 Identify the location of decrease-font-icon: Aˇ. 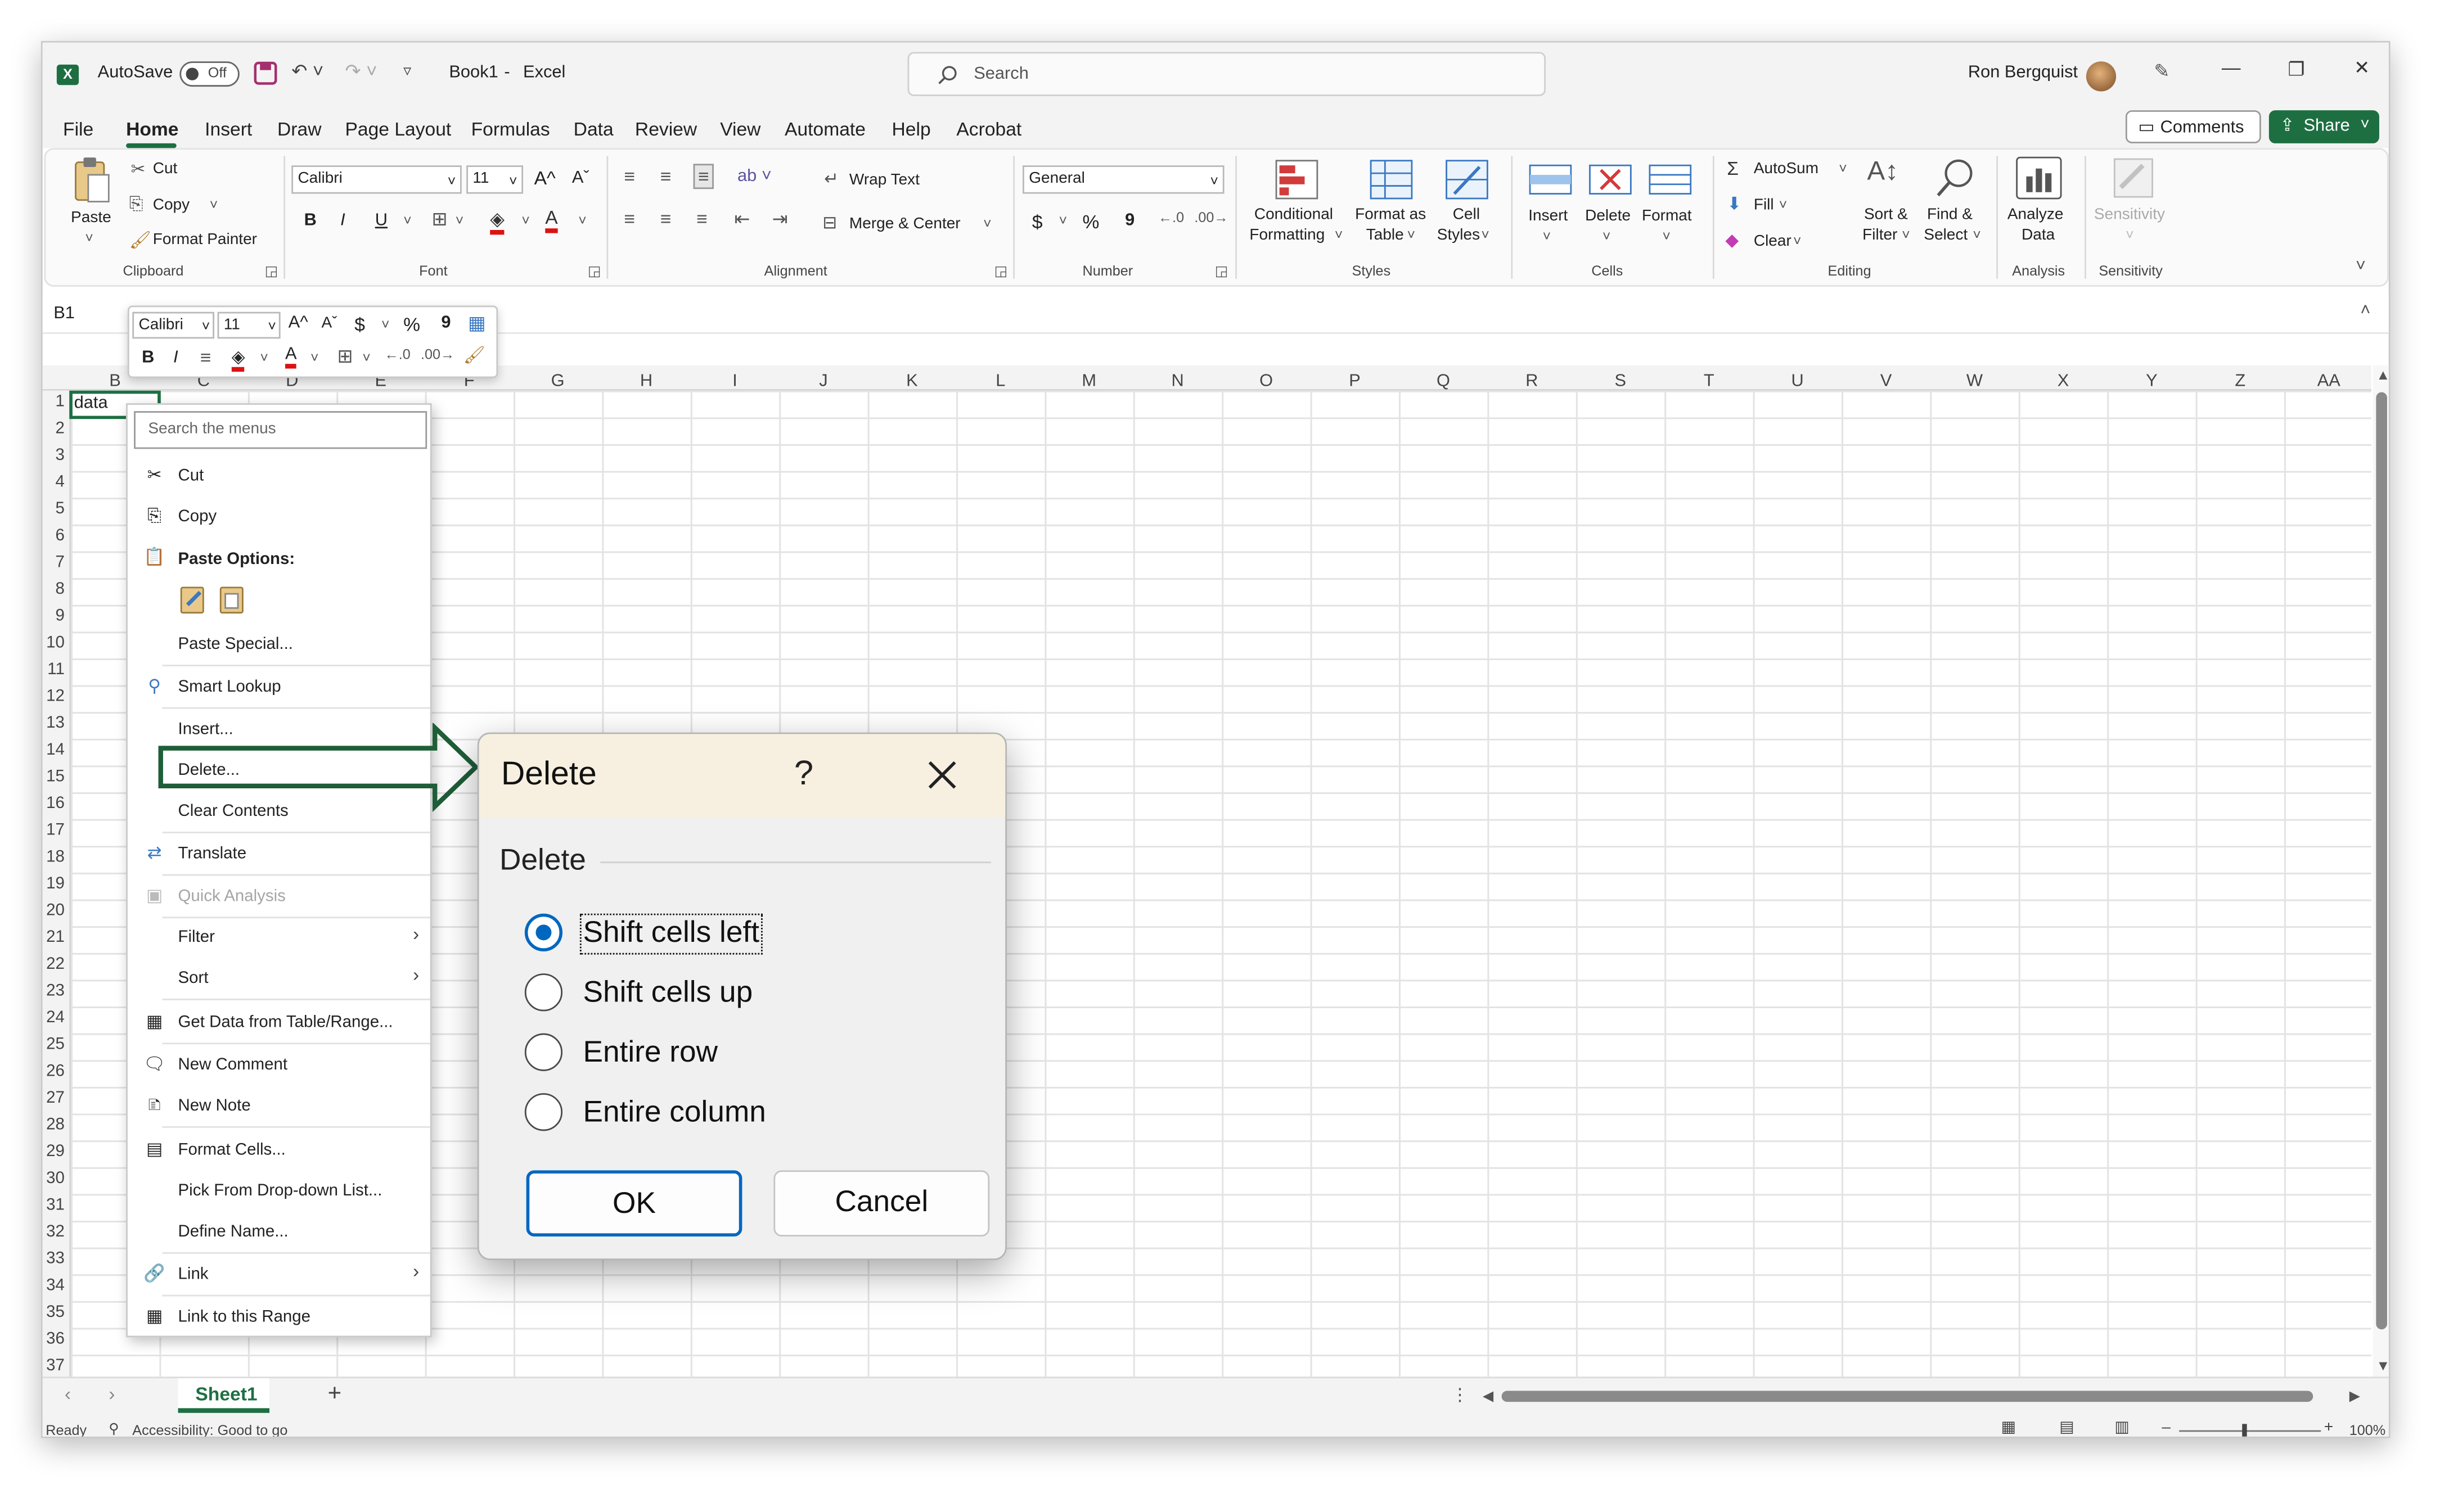
(580, 179).